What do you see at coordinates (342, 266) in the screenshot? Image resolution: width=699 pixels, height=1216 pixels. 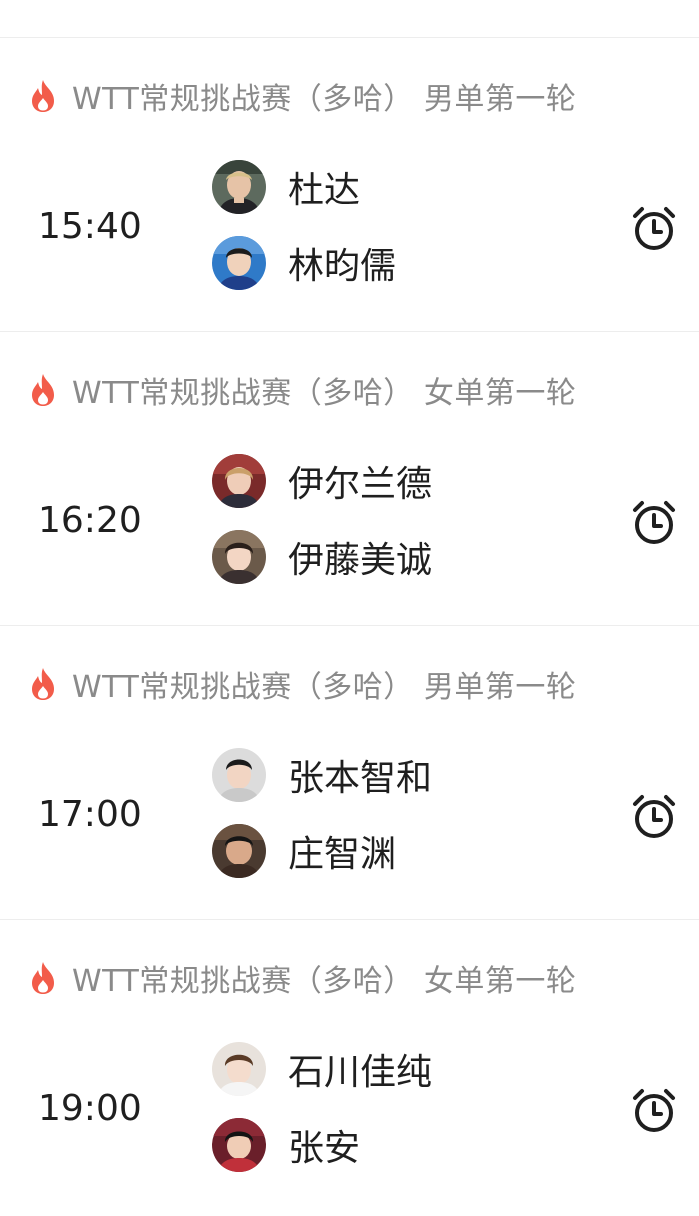 I see `player-name: 林昀儒` at bounding box center [342, 266].